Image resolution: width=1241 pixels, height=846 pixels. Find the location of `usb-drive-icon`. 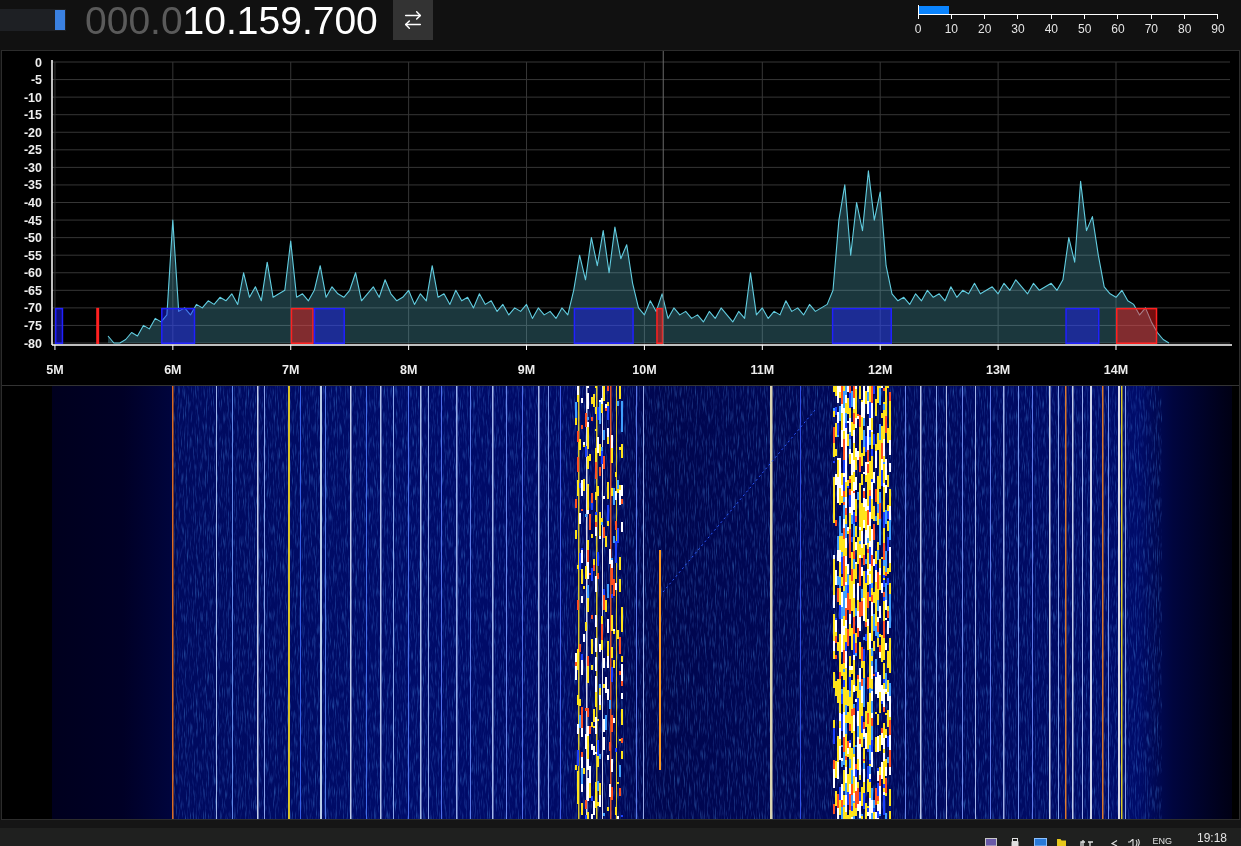

usb-drive-icon is located at coordinates (1015, 842).